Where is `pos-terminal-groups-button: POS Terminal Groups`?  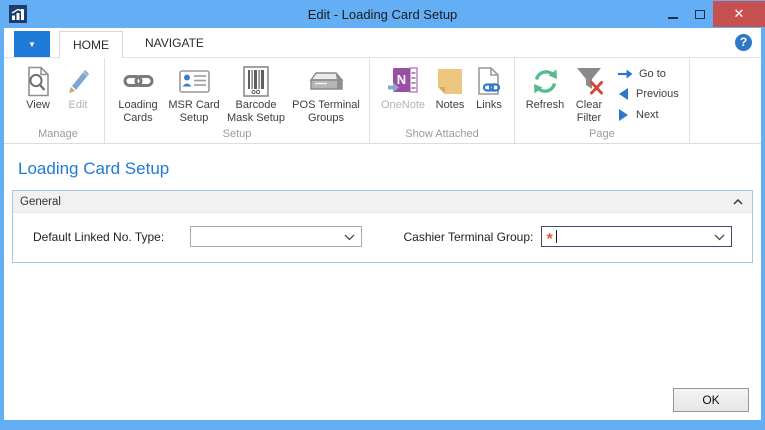
pos-terminal-groups-button: POS Terminal Groups is located at coordinates (326, 93).